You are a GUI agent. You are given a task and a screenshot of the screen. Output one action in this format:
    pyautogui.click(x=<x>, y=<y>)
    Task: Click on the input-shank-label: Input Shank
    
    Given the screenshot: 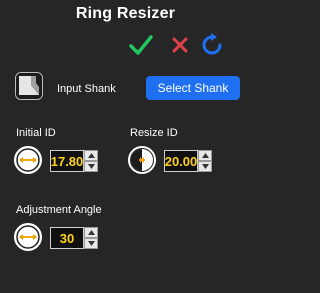 What is the action you would take?
    pyautogui.click(x=86, y=89)
    